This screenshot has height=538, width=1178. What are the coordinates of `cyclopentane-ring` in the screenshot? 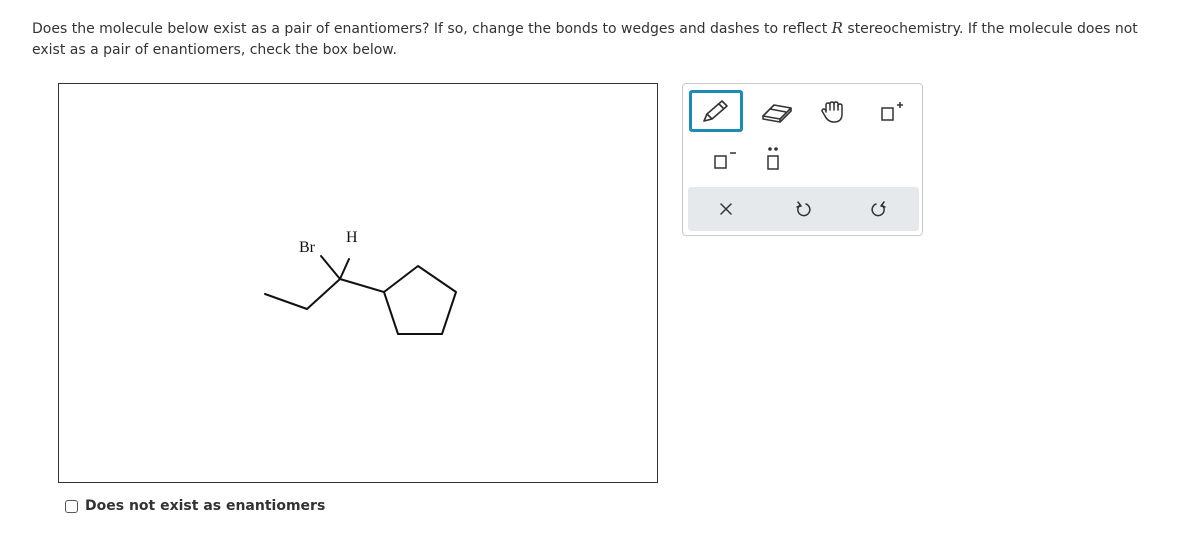 It's located at (420, 300).